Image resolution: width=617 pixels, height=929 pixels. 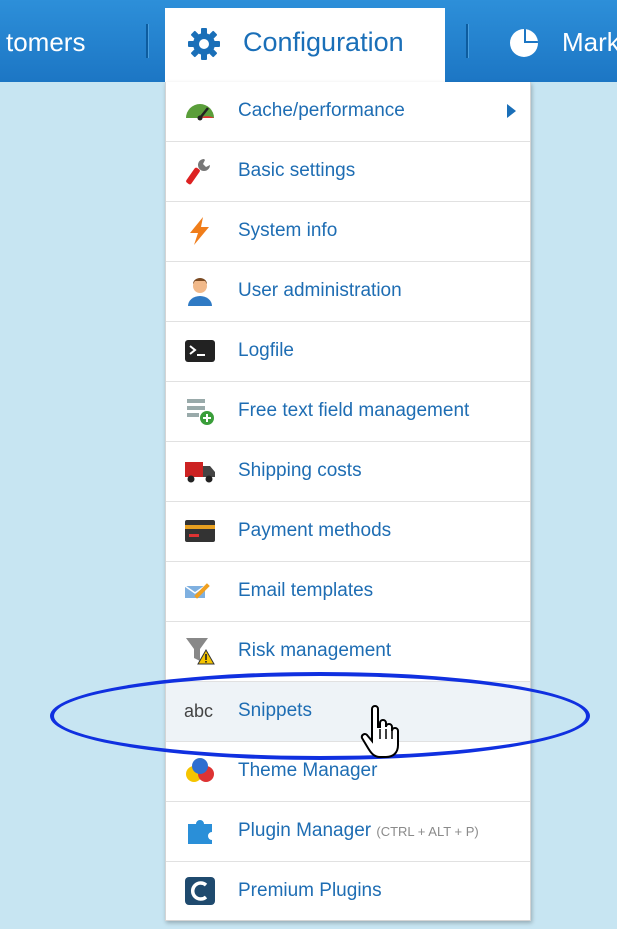 I want to click on menu-item-free-text-field-management: Free text field management, so click(x=348, y=412).